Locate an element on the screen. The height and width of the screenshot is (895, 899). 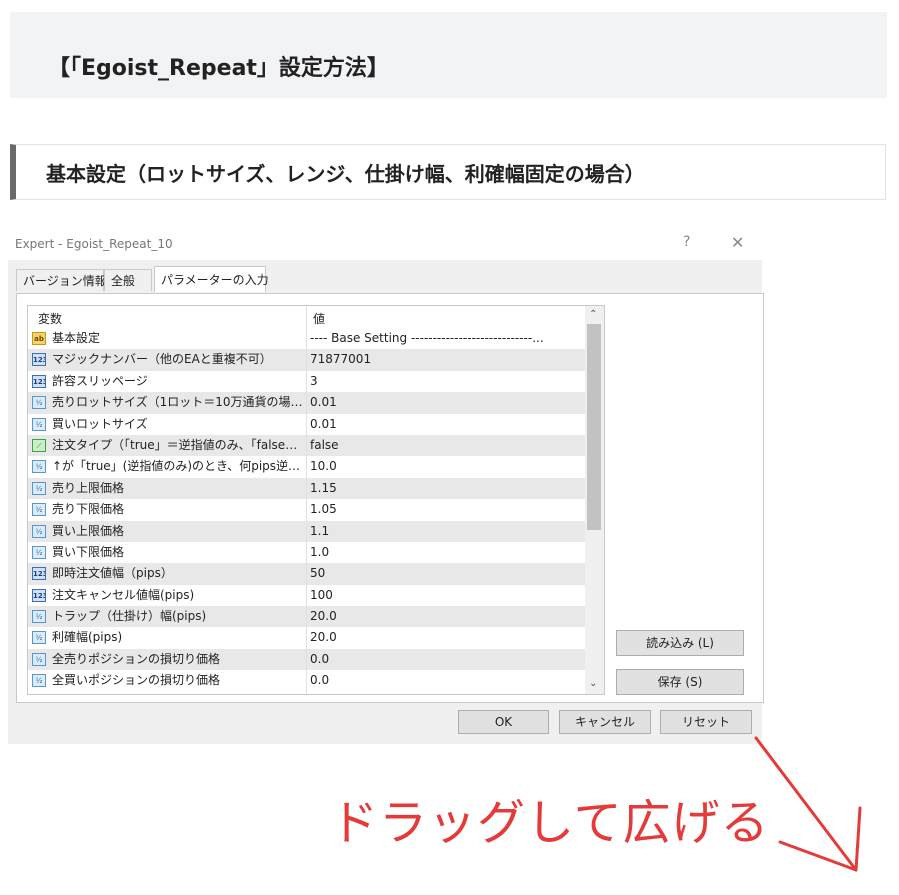
parameter-name: 買い下限価格 is located at coordinates (88, 551).